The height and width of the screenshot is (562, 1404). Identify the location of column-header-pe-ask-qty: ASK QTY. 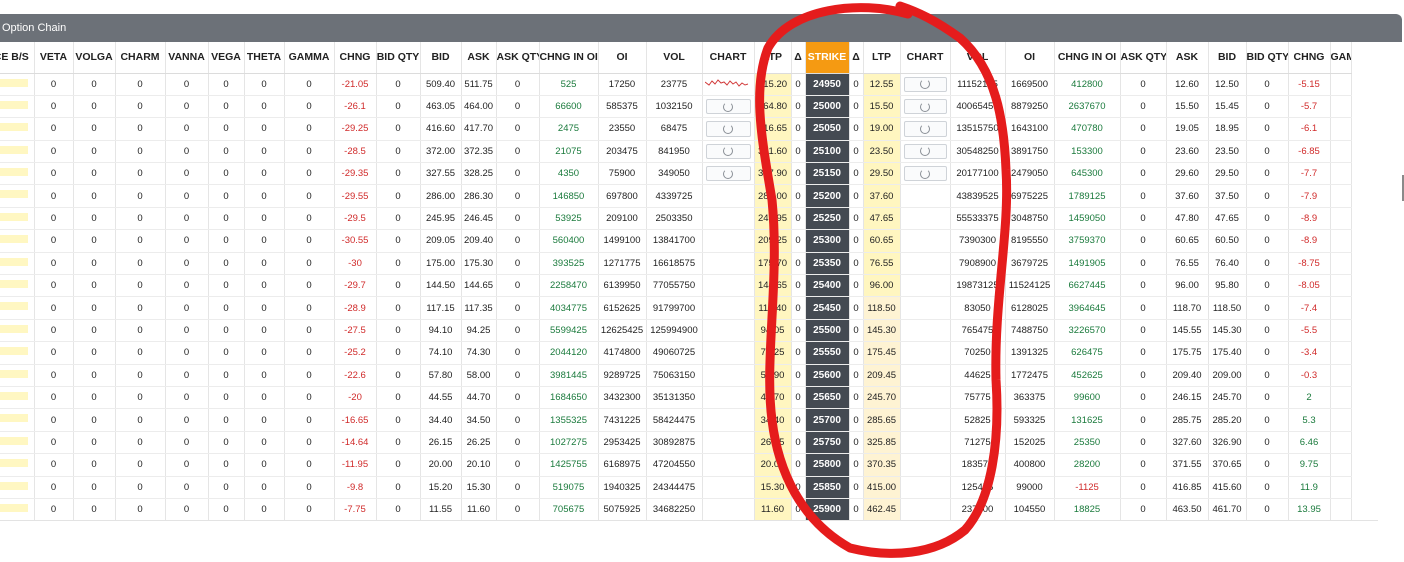
(1143, 58).